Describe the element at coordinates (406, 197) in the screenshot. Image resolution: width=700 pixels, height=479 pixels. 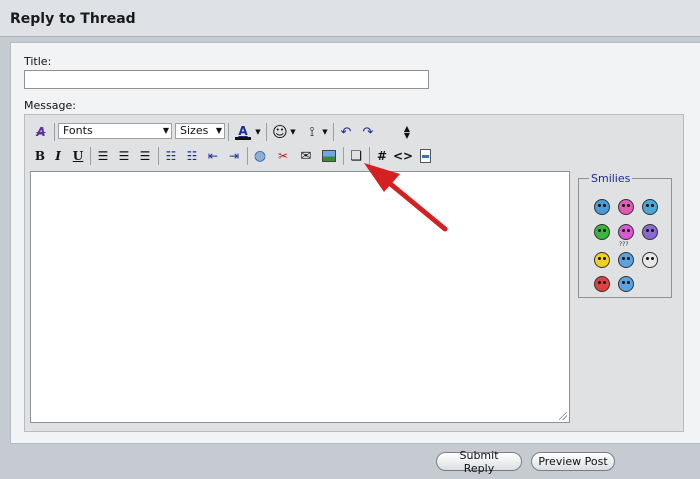
I see `annotation-arrow-icon` at that location.